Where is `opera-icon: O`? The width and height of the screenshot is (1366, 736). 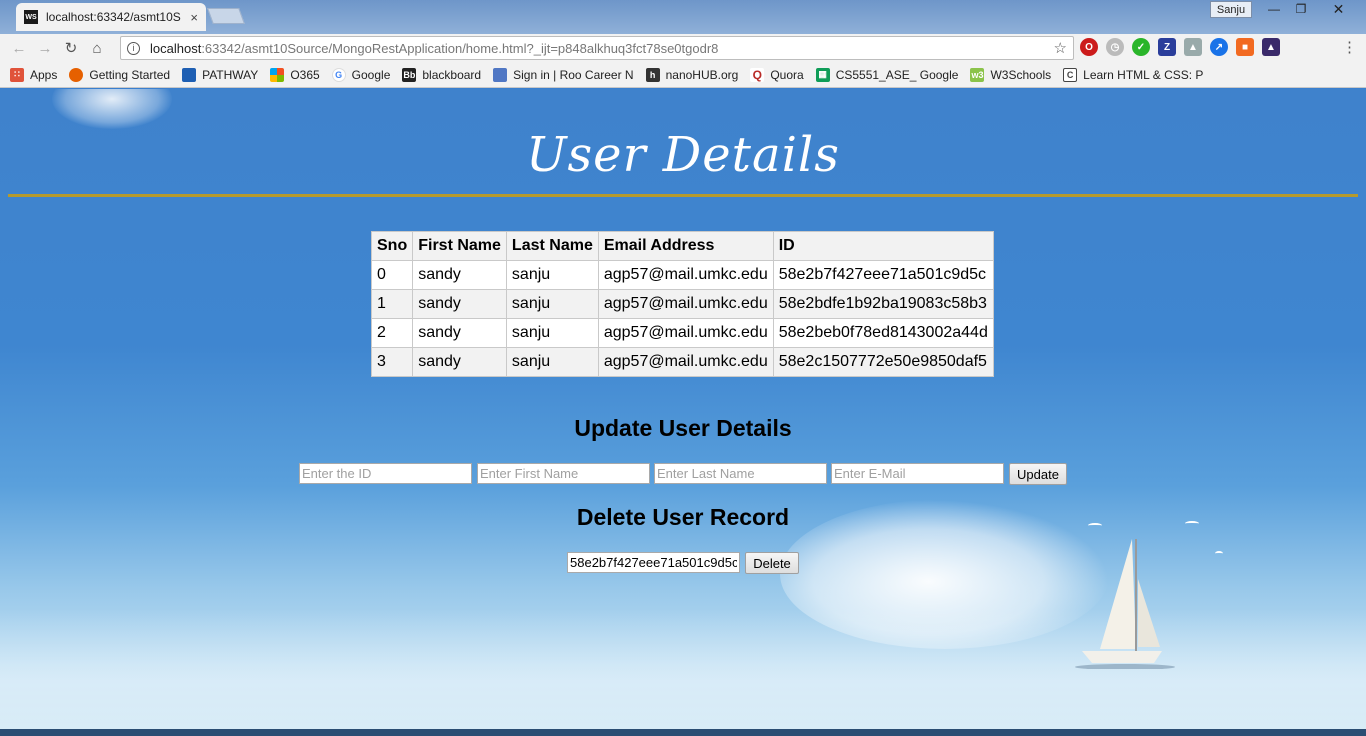 opera-icon: O is located at coordinates (1089, 47).